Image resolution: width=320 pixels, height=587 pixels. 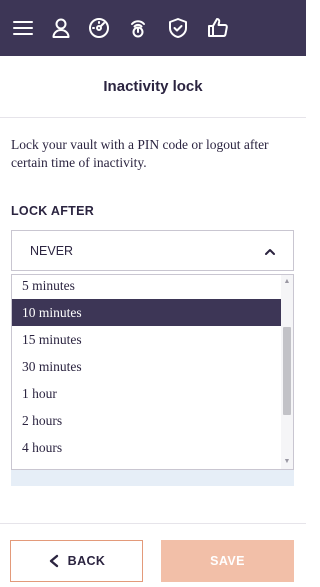 What do you see at coordinates (99, 28) in the screenshot?
I see `dashboard-icon` at bounding box center [99, 28].